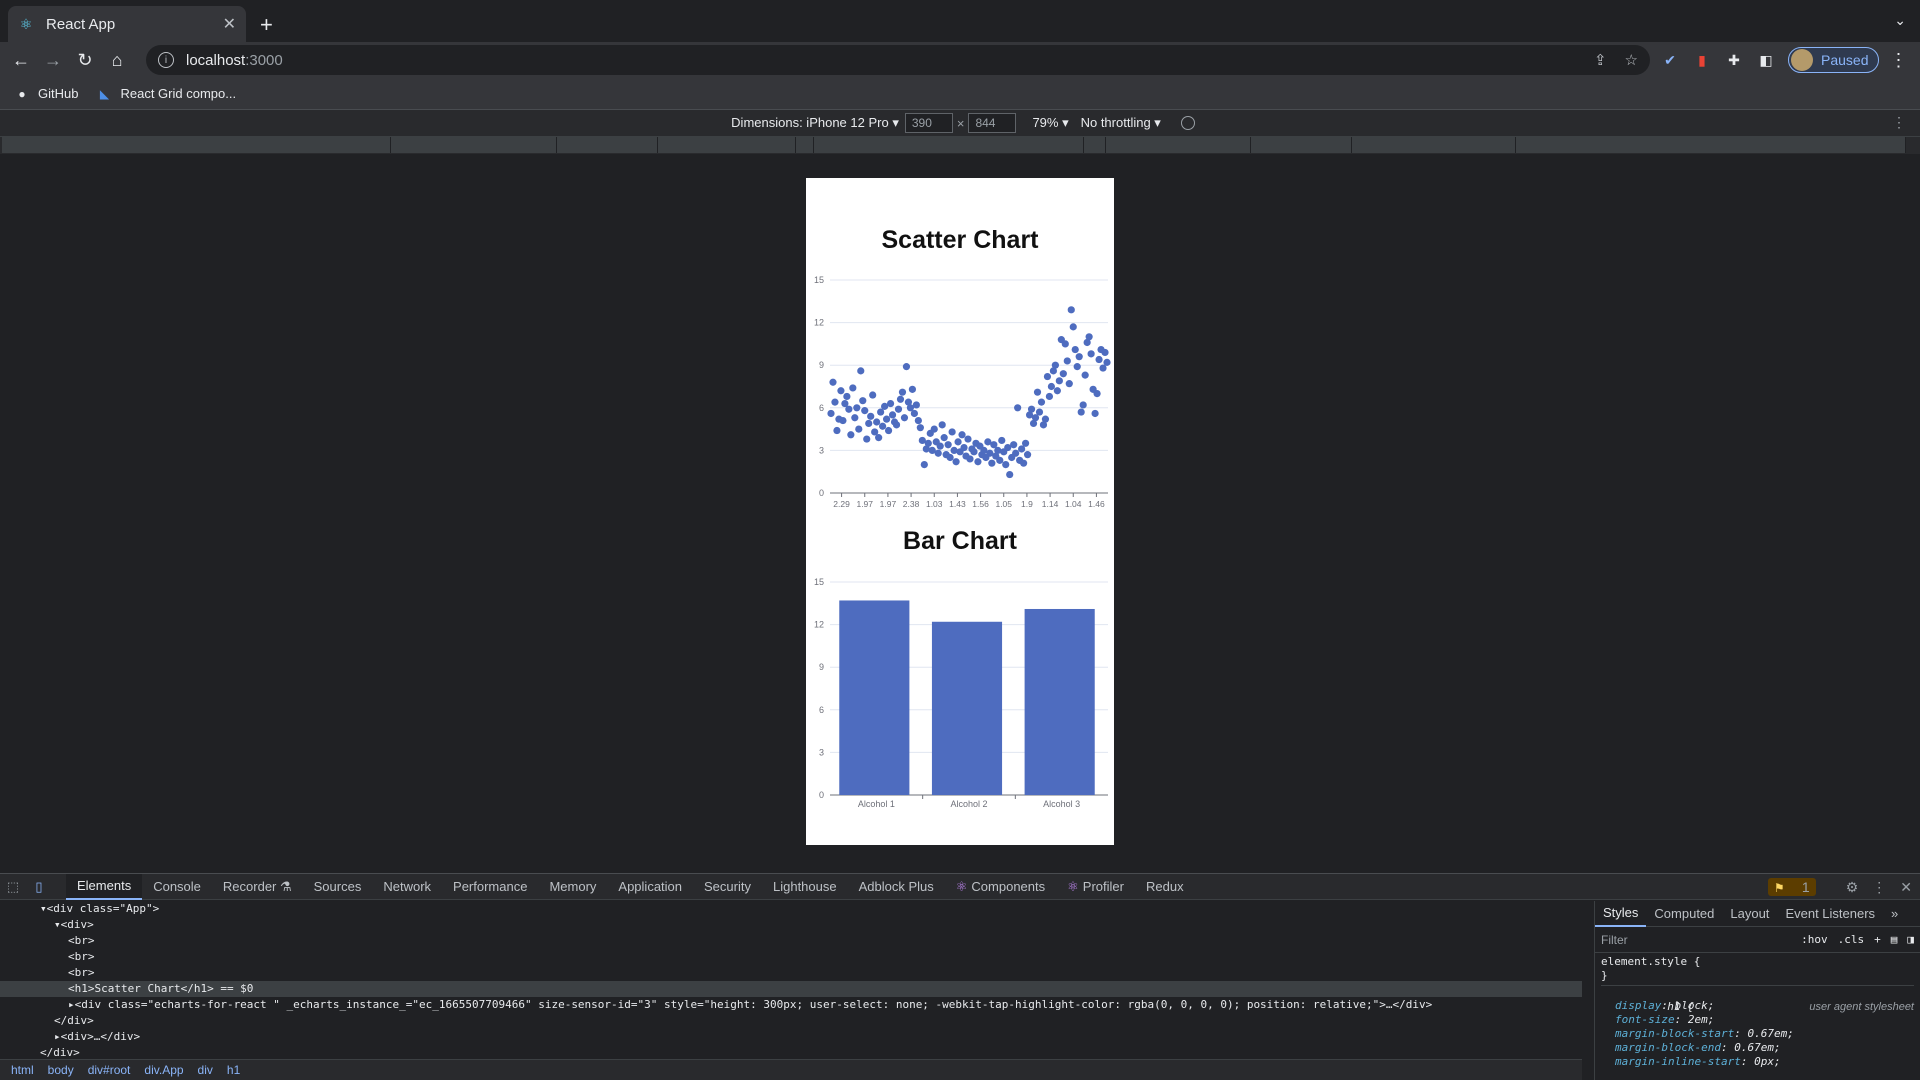 The image size is (1920, 1080). Describe the element at coordinates (1684, 914) in the screenshot. I see `styles-tab: Computed` at that location.